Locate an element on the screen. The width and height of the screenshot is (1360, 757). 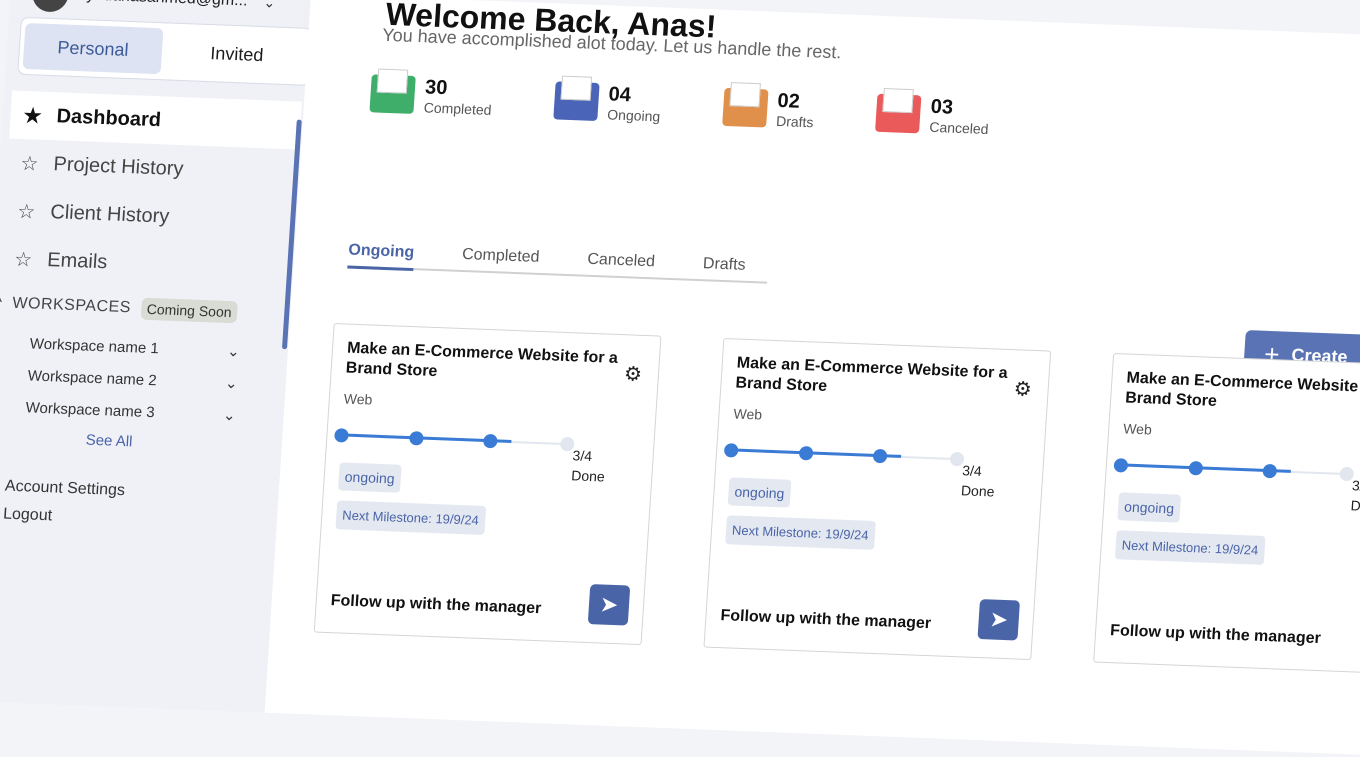
tab-ongoing: Ongoing is located at coordinates (381, 256).